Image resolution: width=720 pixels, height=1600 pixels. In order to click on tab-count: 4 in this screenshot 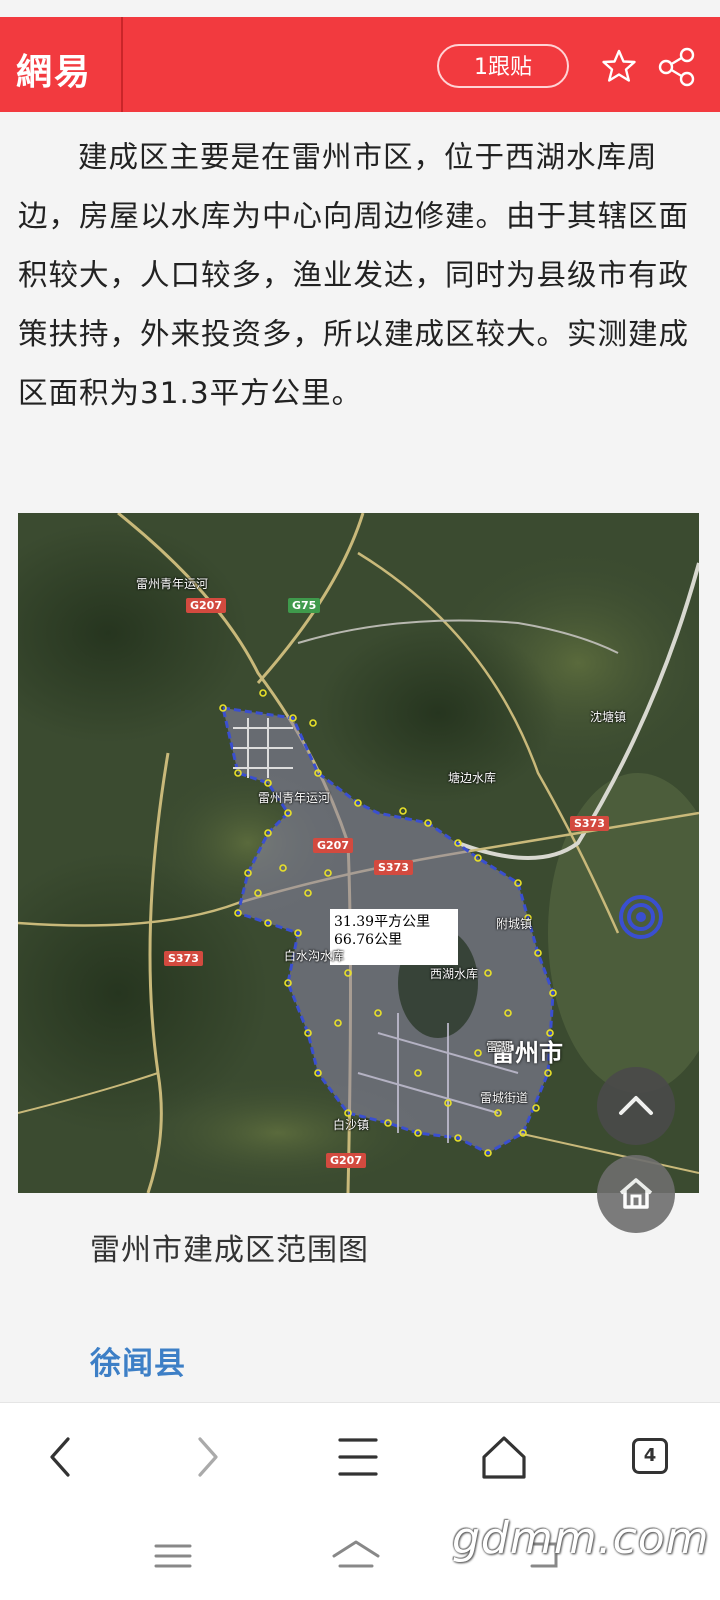, I will do `click(650, 1455)`.